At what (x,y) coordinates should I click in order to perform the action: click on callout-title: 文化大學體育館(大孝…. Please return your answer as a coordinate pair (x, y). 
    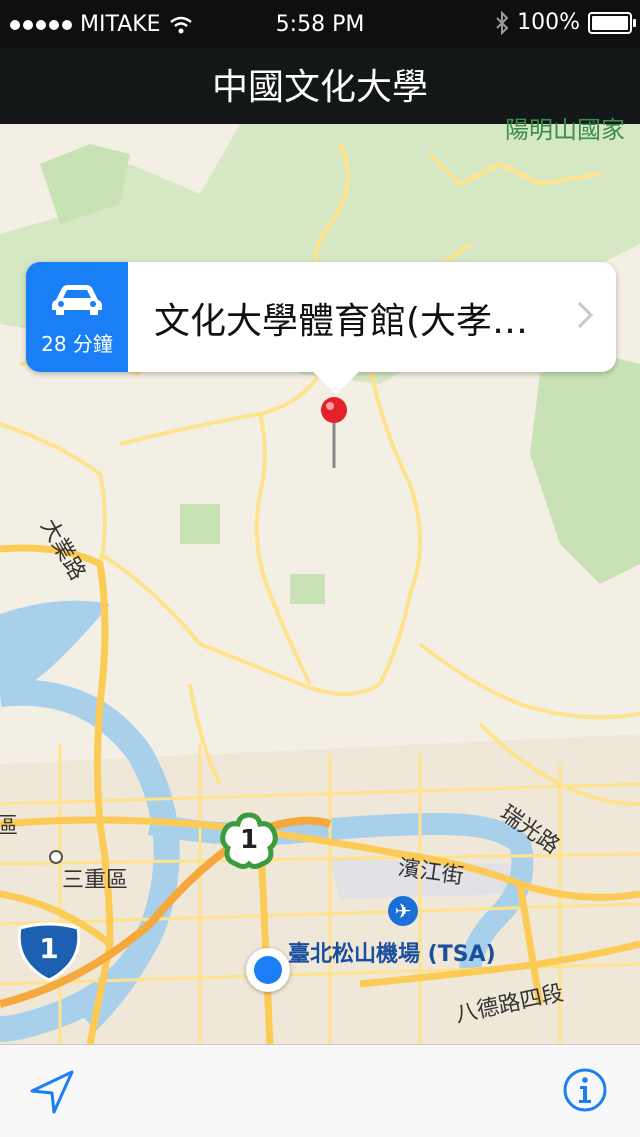
    Looking at the image, I should click on (341, 321).